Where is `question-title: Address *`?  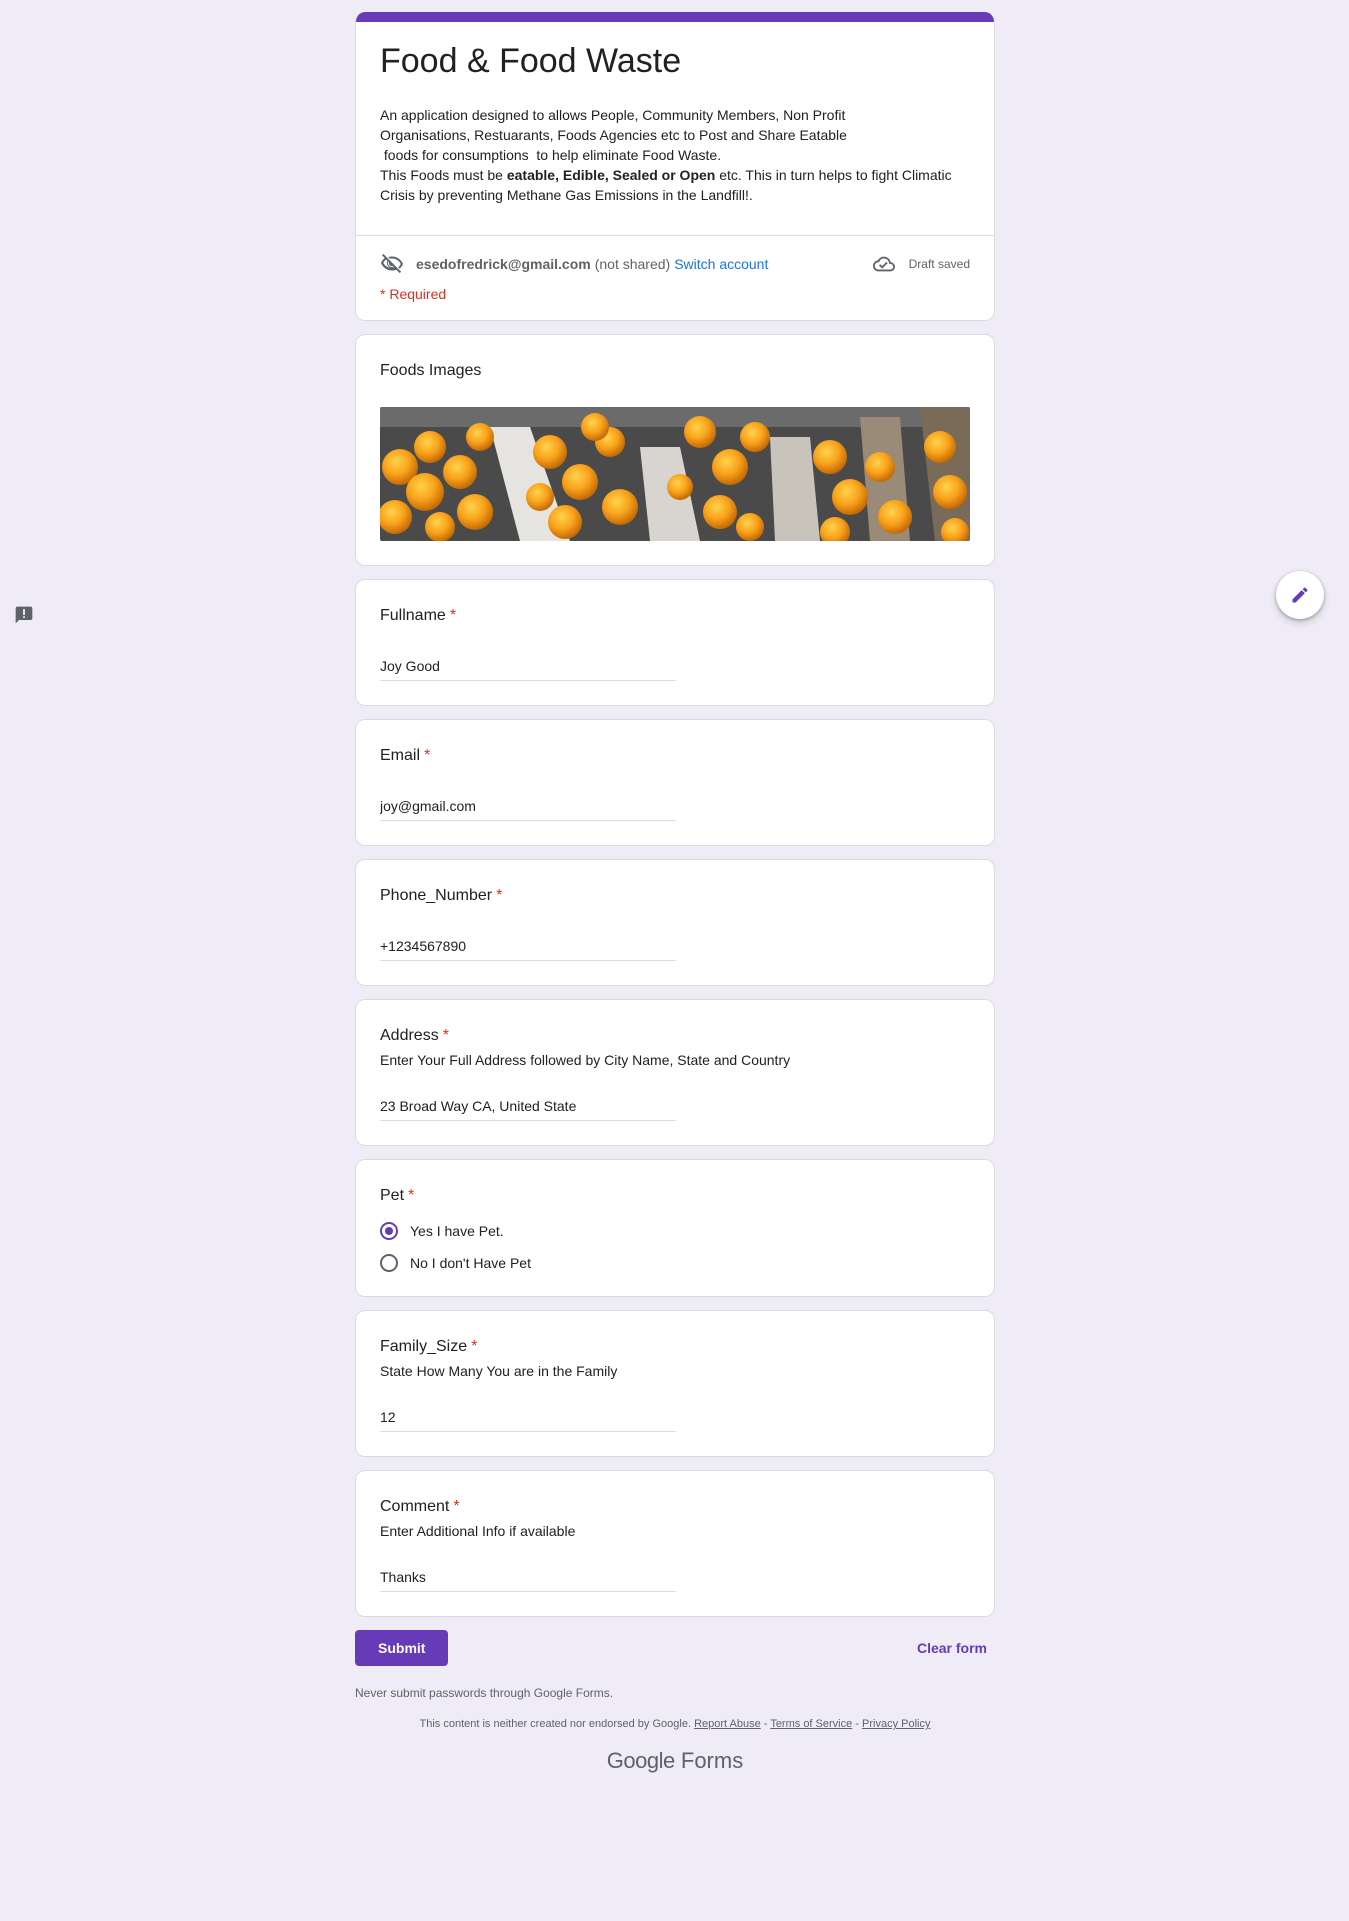
question-title: Address * is located at coordinates (414, 1035).